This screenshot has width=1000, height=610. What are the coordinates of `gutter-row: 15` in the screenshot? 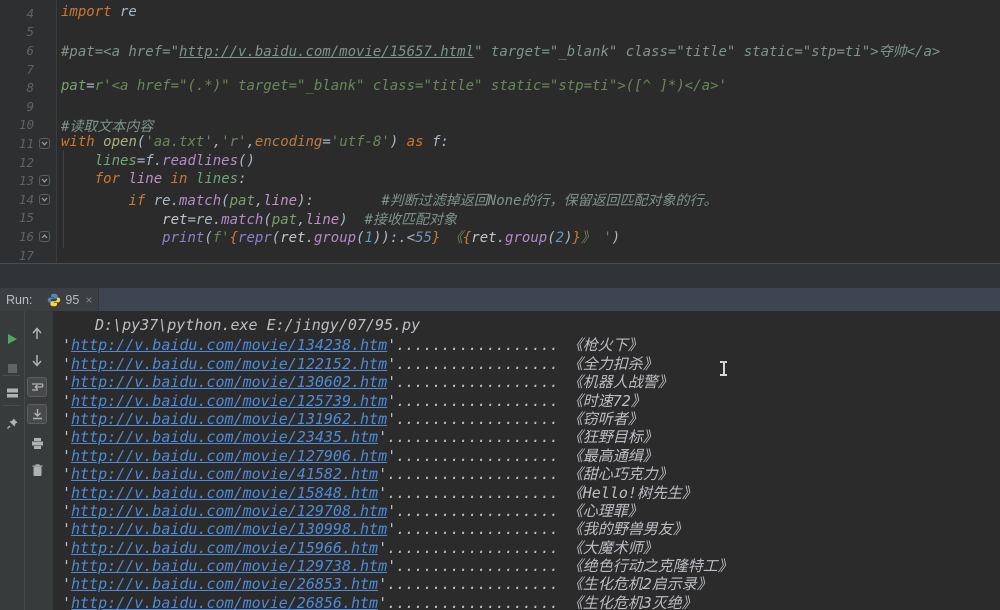 It's located at (28, 218).